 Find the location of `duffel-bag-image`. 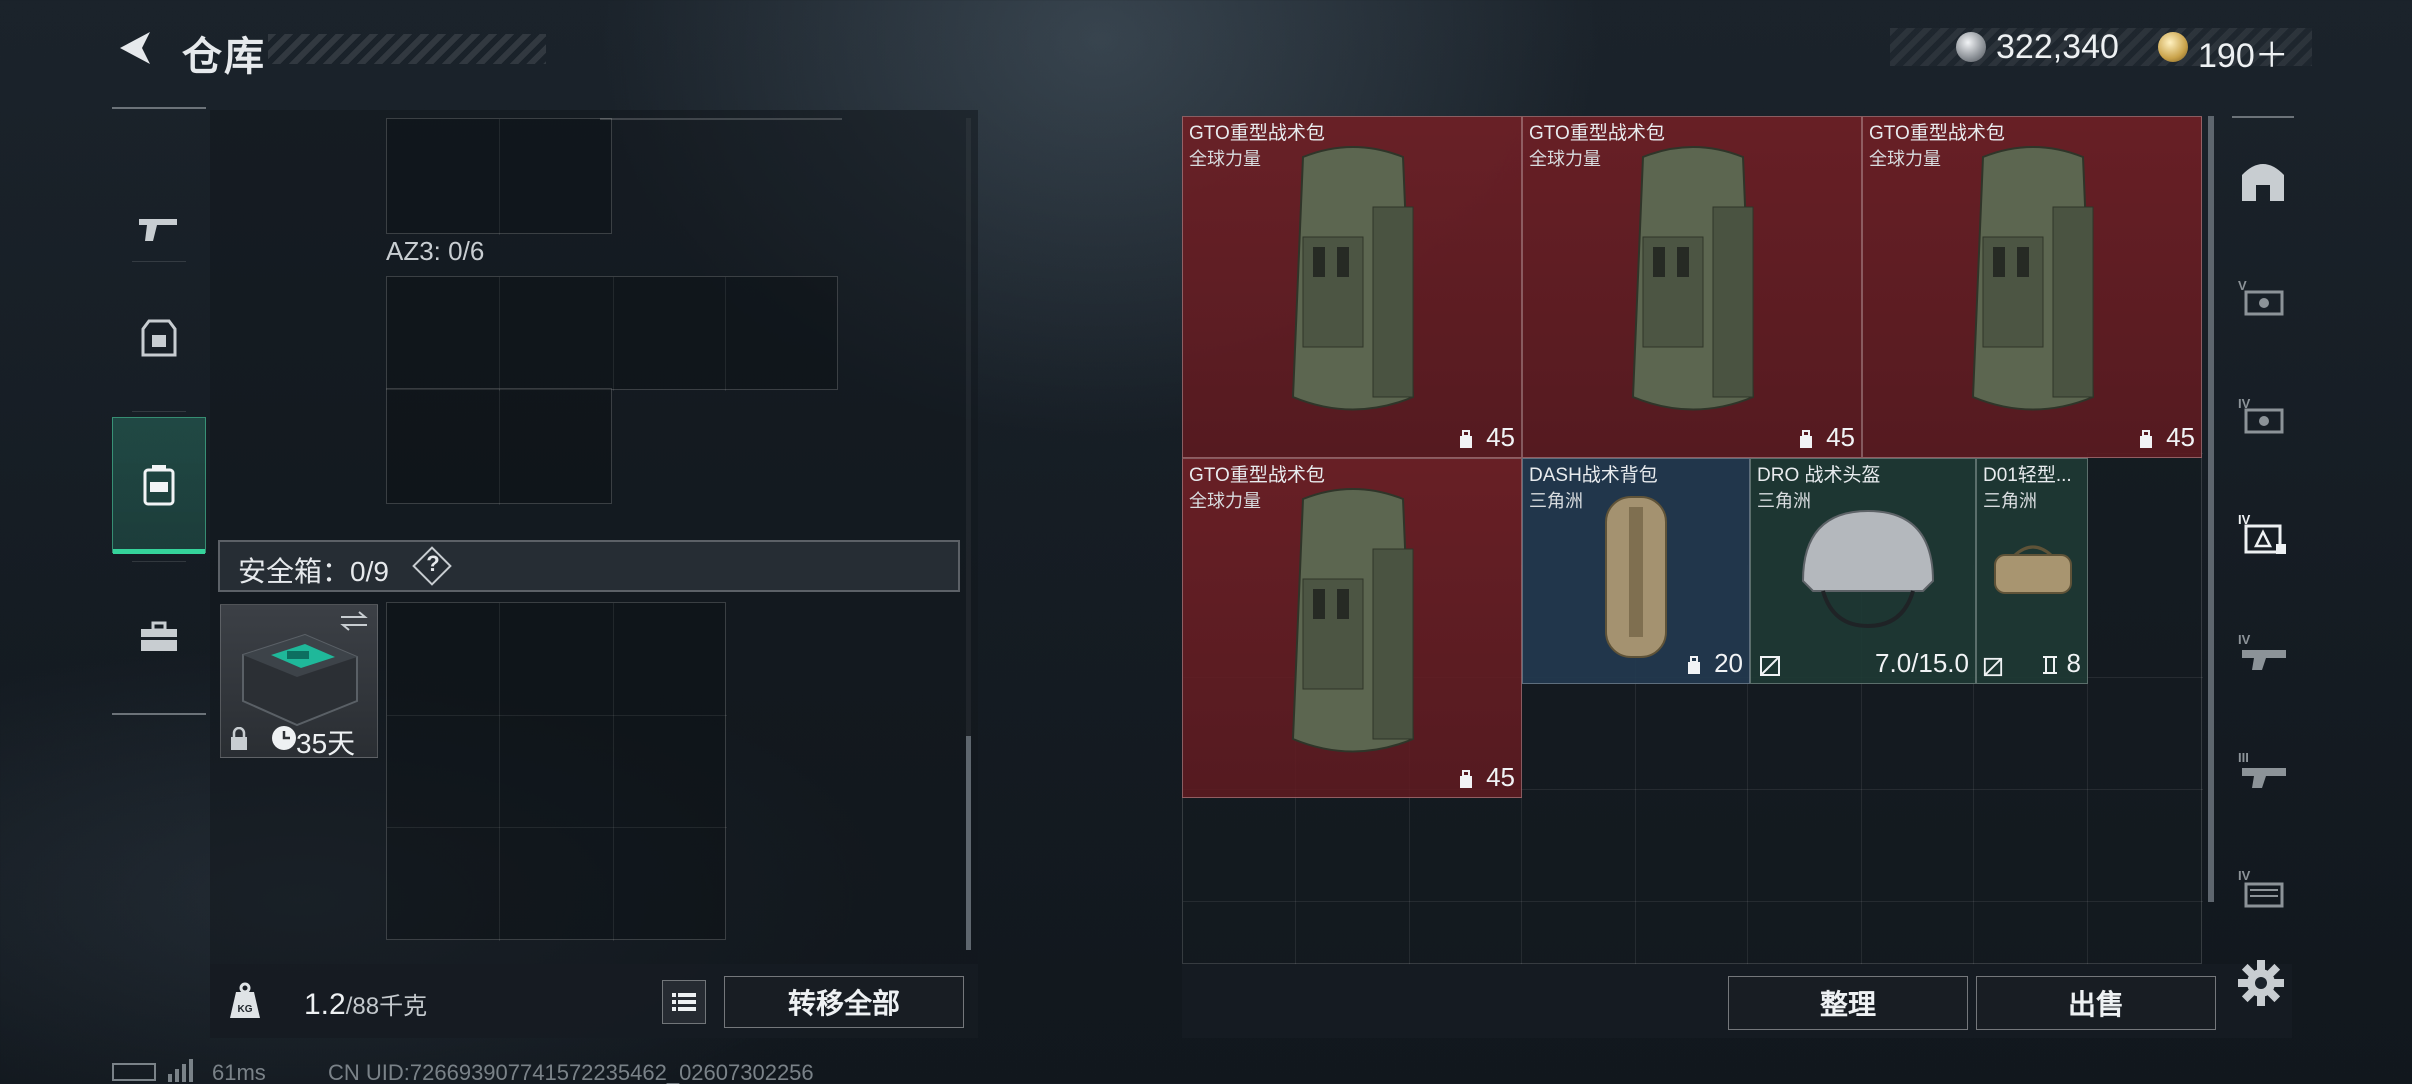

duffel-bag-image is located at coordinates (1636, 577).